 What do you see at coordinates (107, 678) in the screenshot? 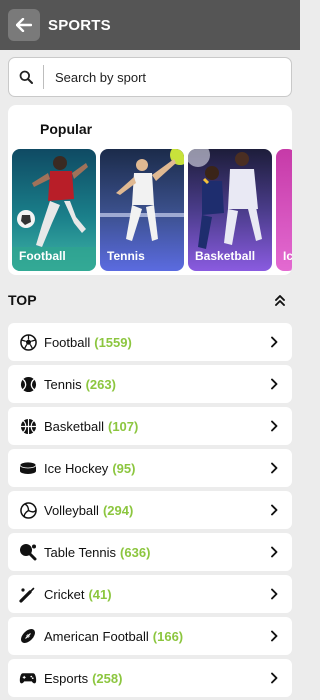
I see `sport-count: (258)` at bounding box center [107, 678].